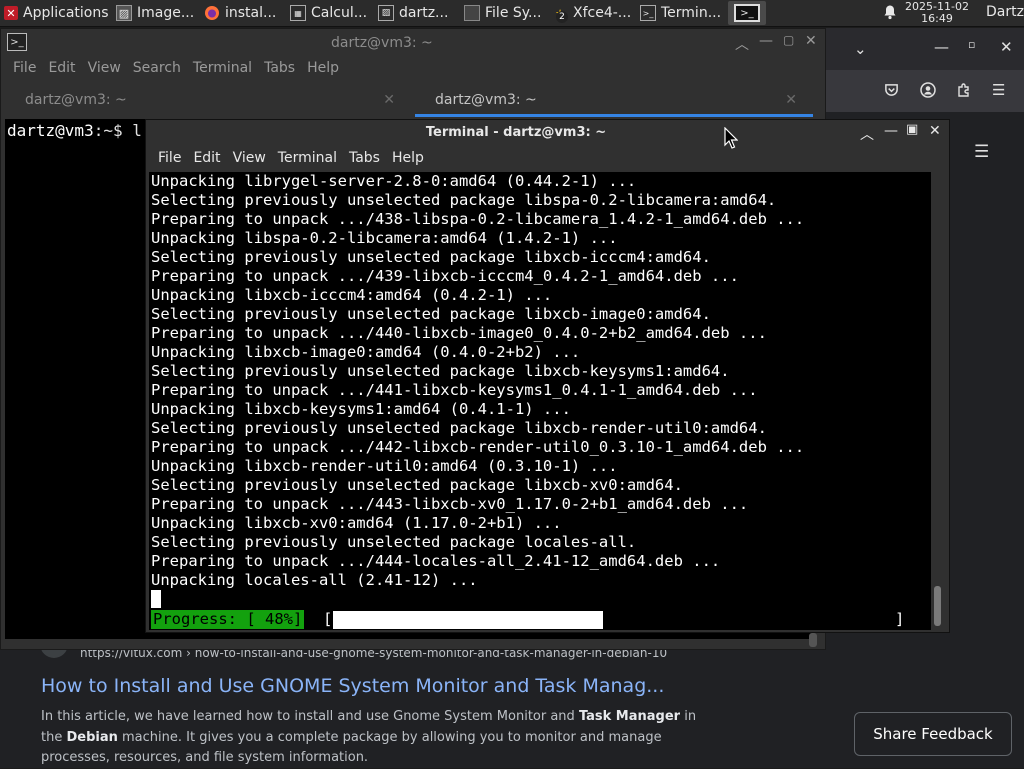 The height and width of the screenshot is (769, 1024). I want to click on terminal-app-icon: >_, so click(17, 42).